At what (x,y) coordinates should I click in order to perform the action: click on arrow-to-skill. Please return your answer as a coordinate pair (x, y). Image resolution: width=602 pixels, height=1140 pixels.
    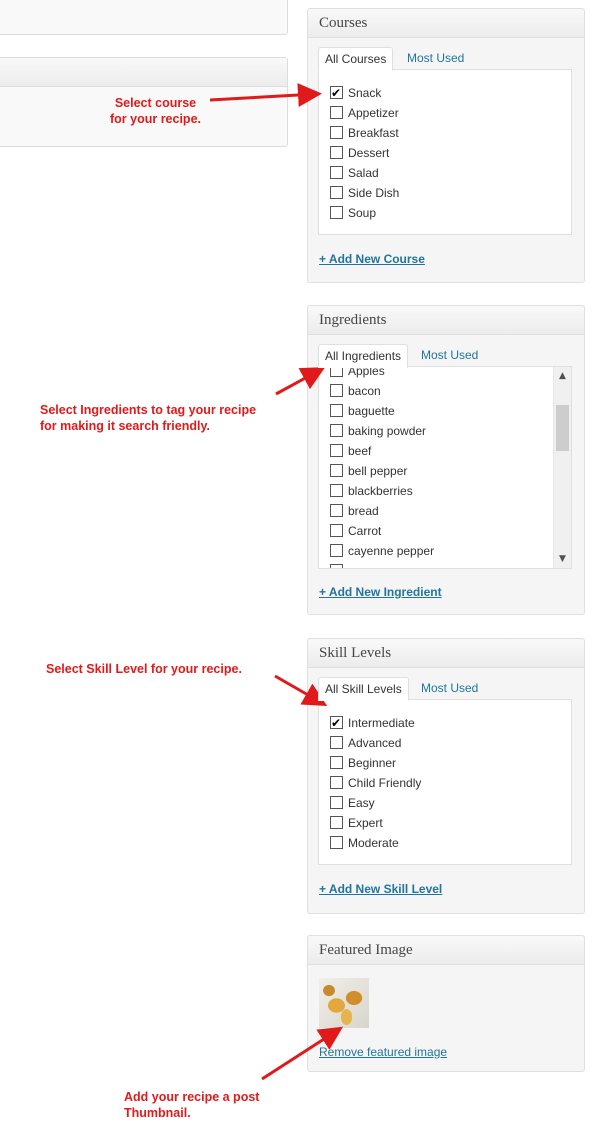
    Looking at the image, I should click on (301, 690).